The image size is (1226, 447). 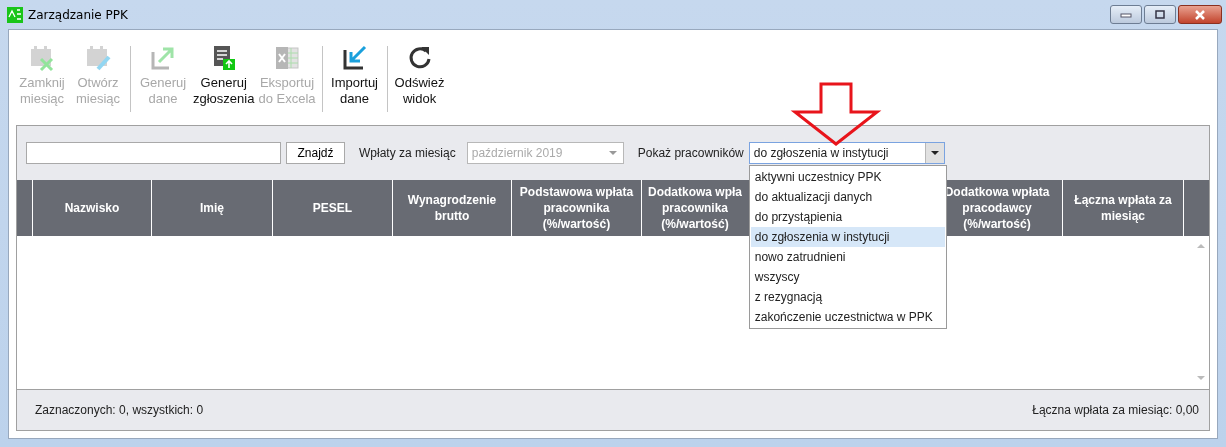 I want to click on maximize-icon, so click(x=1160, y=14).